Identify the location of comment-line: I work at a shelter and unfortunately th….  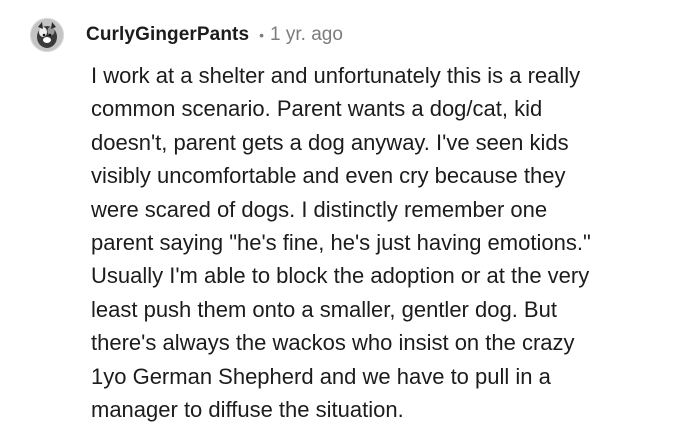
(336, 75).